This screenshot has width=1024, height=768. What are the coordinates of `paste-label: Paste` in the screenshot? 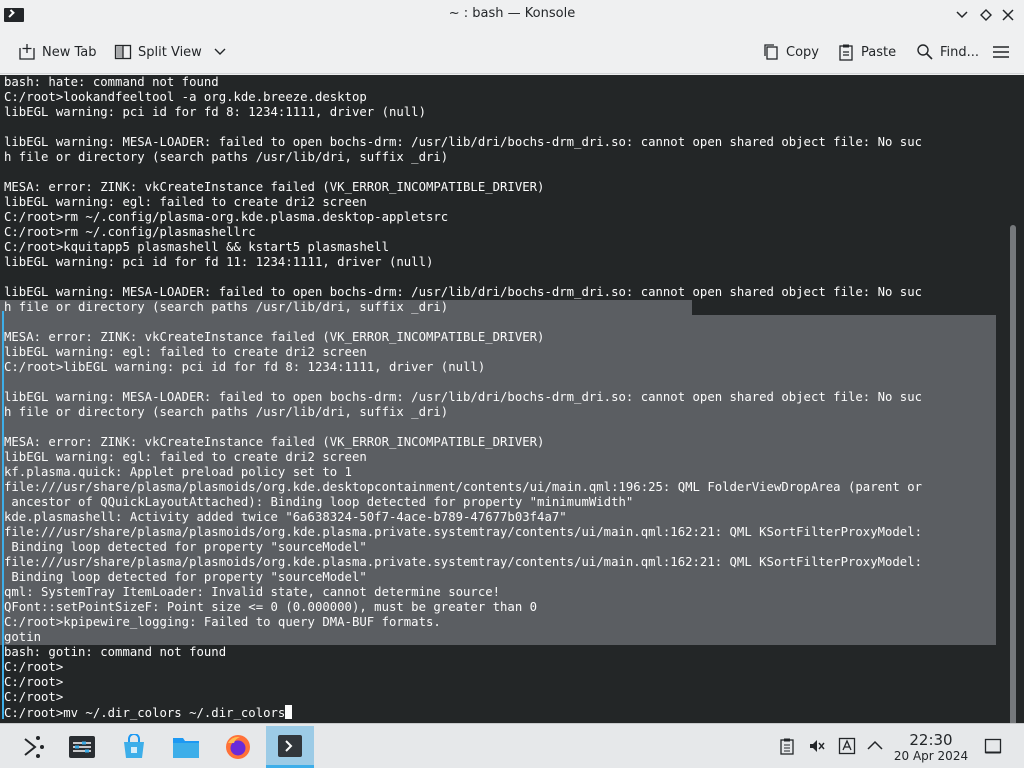 It's located at (879, 52).